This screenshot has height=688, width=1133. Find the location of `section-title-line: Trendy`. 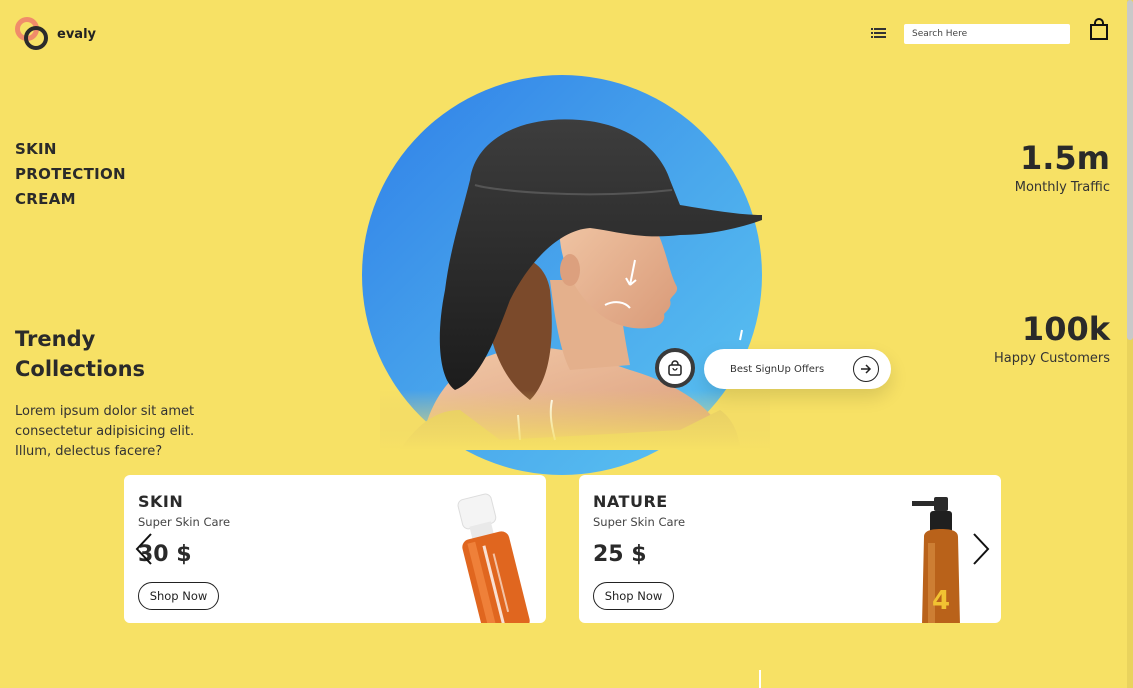

section-title-line: Trendy is located at coordinates (55, 339).